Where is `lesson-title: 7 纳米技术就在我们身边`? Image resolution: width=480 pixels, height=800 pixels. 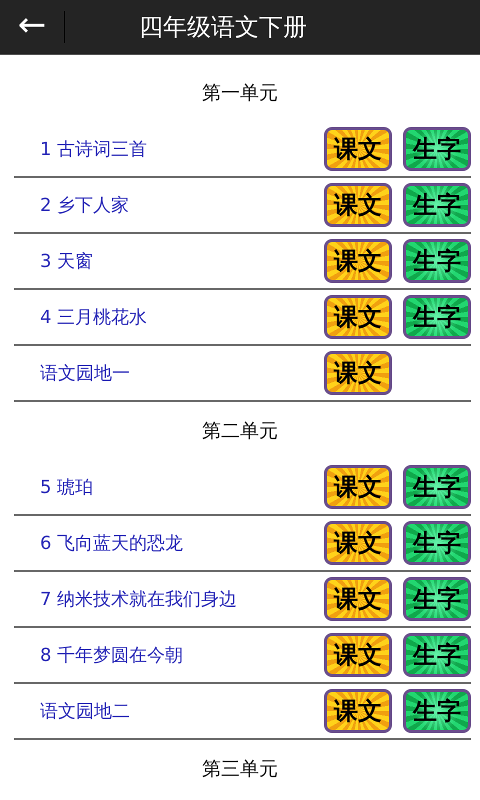
lesson-title: 7 纳米技术就在我们身边 is located at coordinates (126, 599).